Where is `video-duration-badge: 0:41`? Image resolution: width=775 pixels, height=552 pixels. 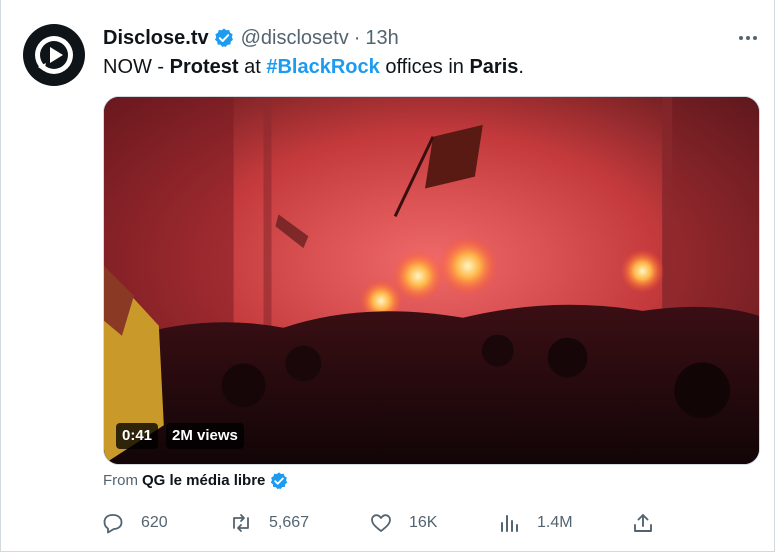
video-duration-badge: 0:41 is located at coordinates (137, 436).